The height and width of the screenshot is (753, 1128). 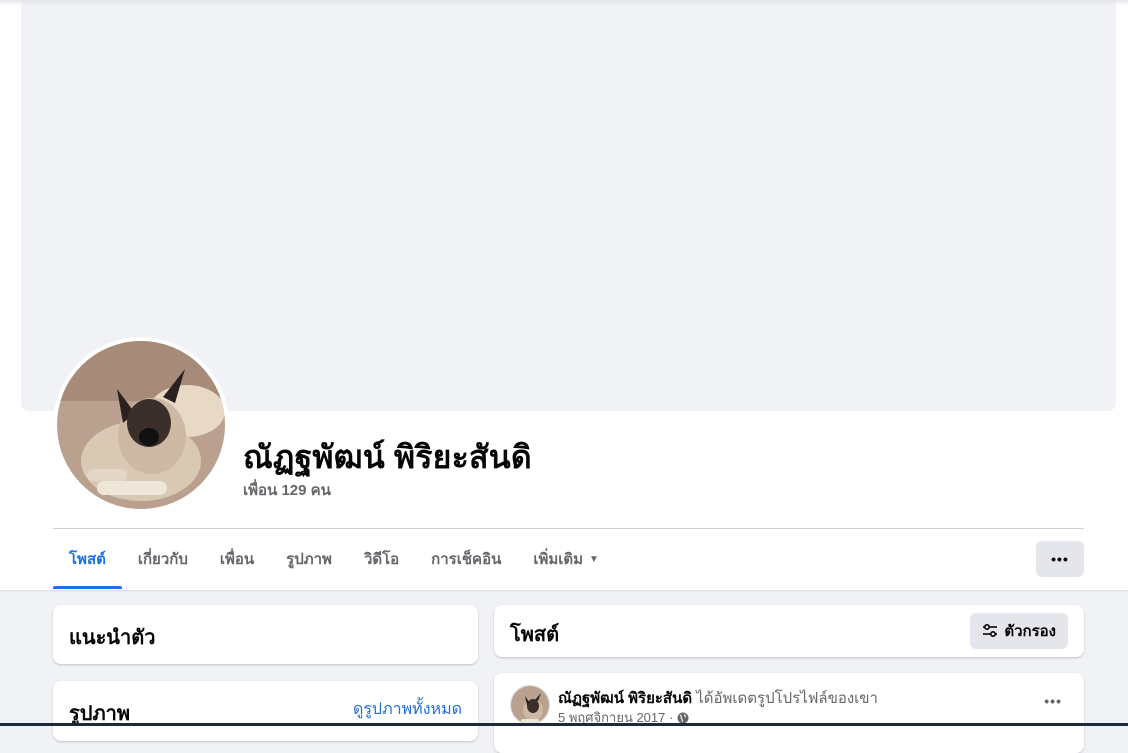 I want to click on tab-more: เพิ่มเติม ▼, so click(x=566, y=559).